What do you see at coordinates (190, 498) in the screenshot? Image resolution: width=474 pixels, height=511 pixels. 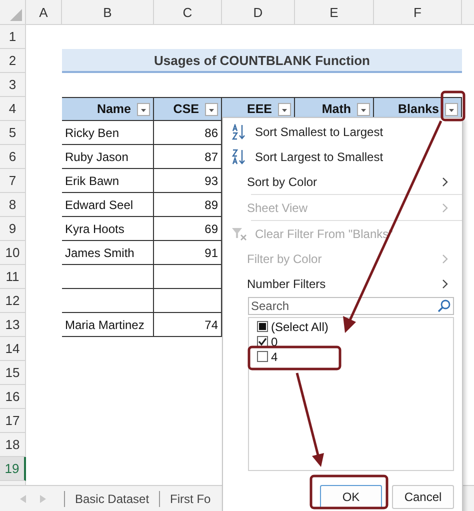 I see `sheet-tab: First Fo` at bounding box center [190, 498].